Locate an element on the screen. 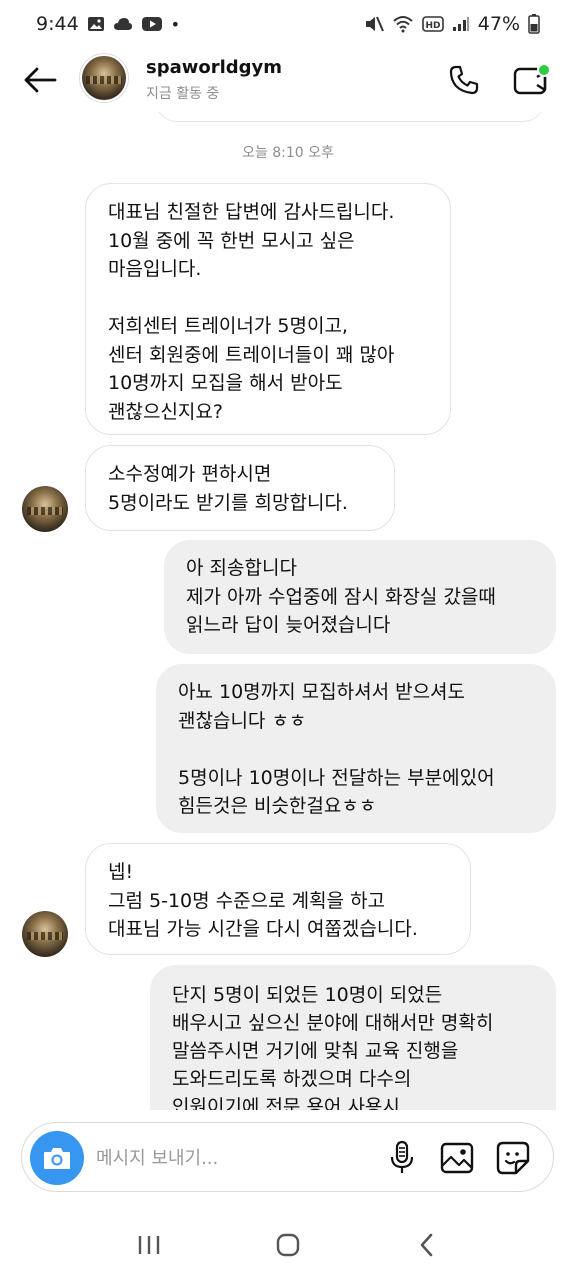 The height and width of the screenshot is (1280, 576). message-timestamp: 오늘 8:10 오후 is located at coordinates (288, 153).